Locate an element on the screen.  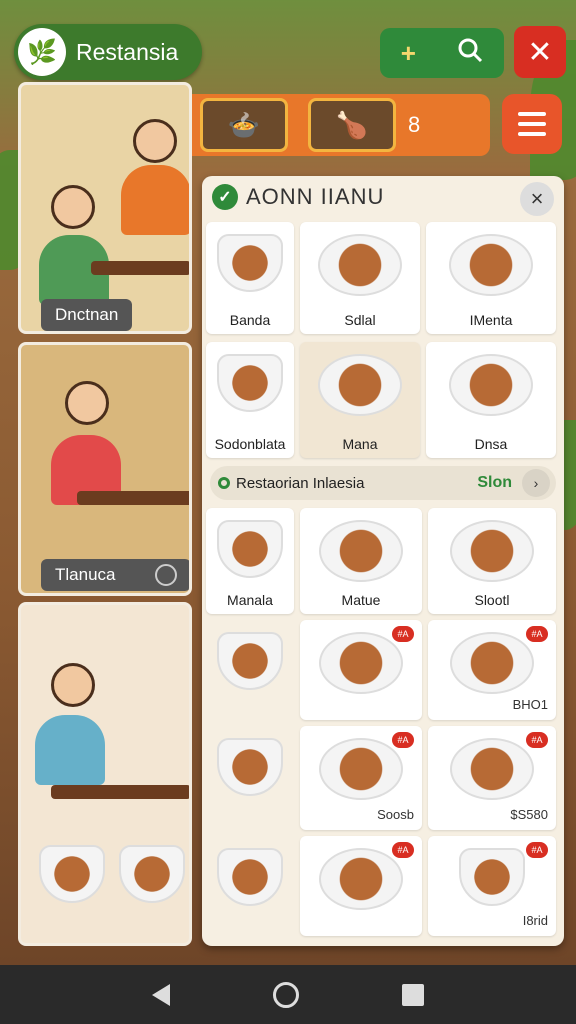
menu-item: Sdlal is located at coordinates (360, 278).